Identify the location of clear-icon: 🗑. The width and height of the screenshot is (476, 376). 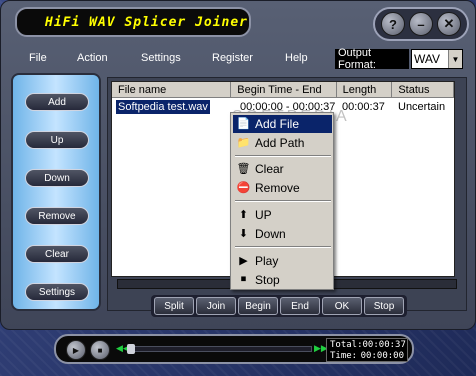
(243, 169).